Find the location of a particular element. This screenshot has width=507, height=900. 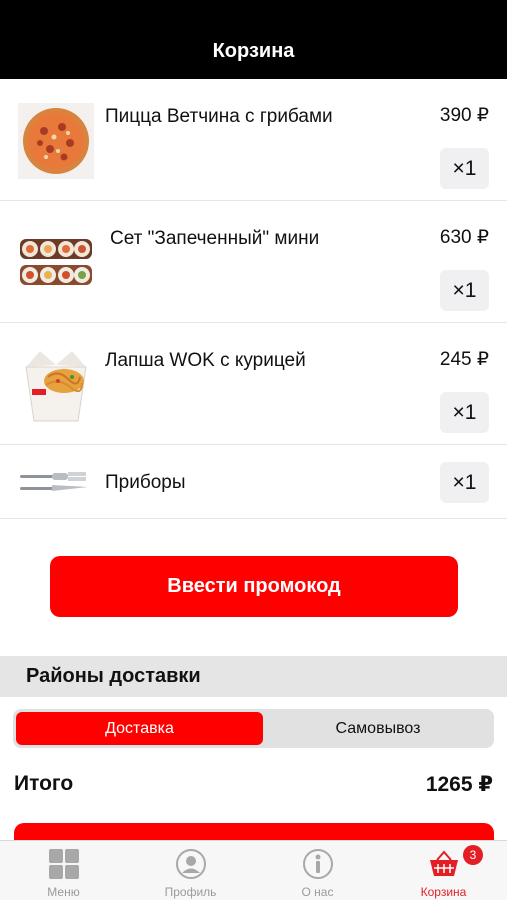

wok-box-image is located at coordinates (56, 385).